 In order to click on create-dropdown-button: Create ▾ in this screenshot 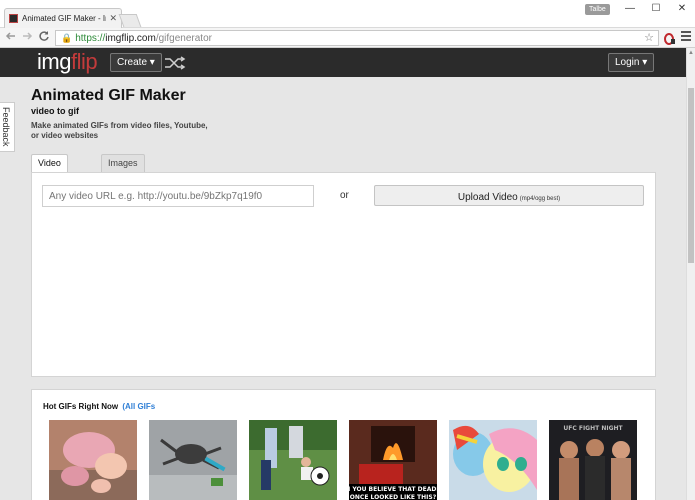, I will do `click(136, 62)`.